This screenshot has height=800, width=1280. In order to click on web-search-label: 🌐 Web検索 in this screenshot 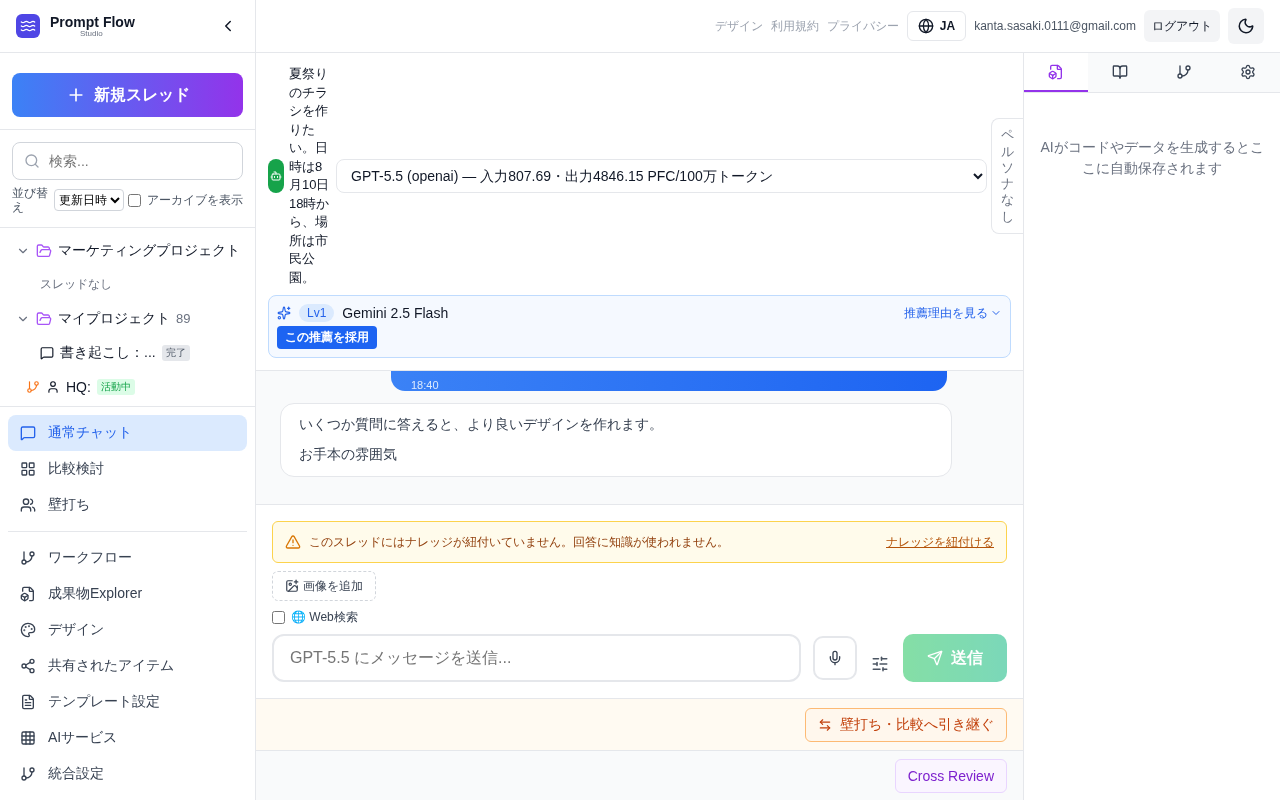, I will do `click(324, 617)`.